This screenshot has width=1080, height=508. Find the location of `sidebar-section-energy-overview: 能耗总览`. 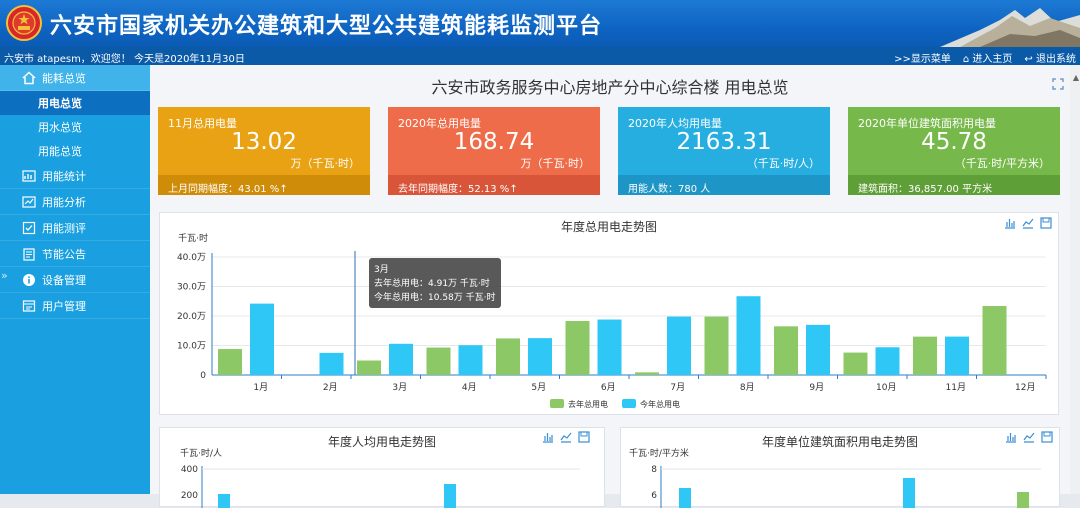

sidebar-section-energy-overview: 能耗总览 is located at coordinates (75, 78).